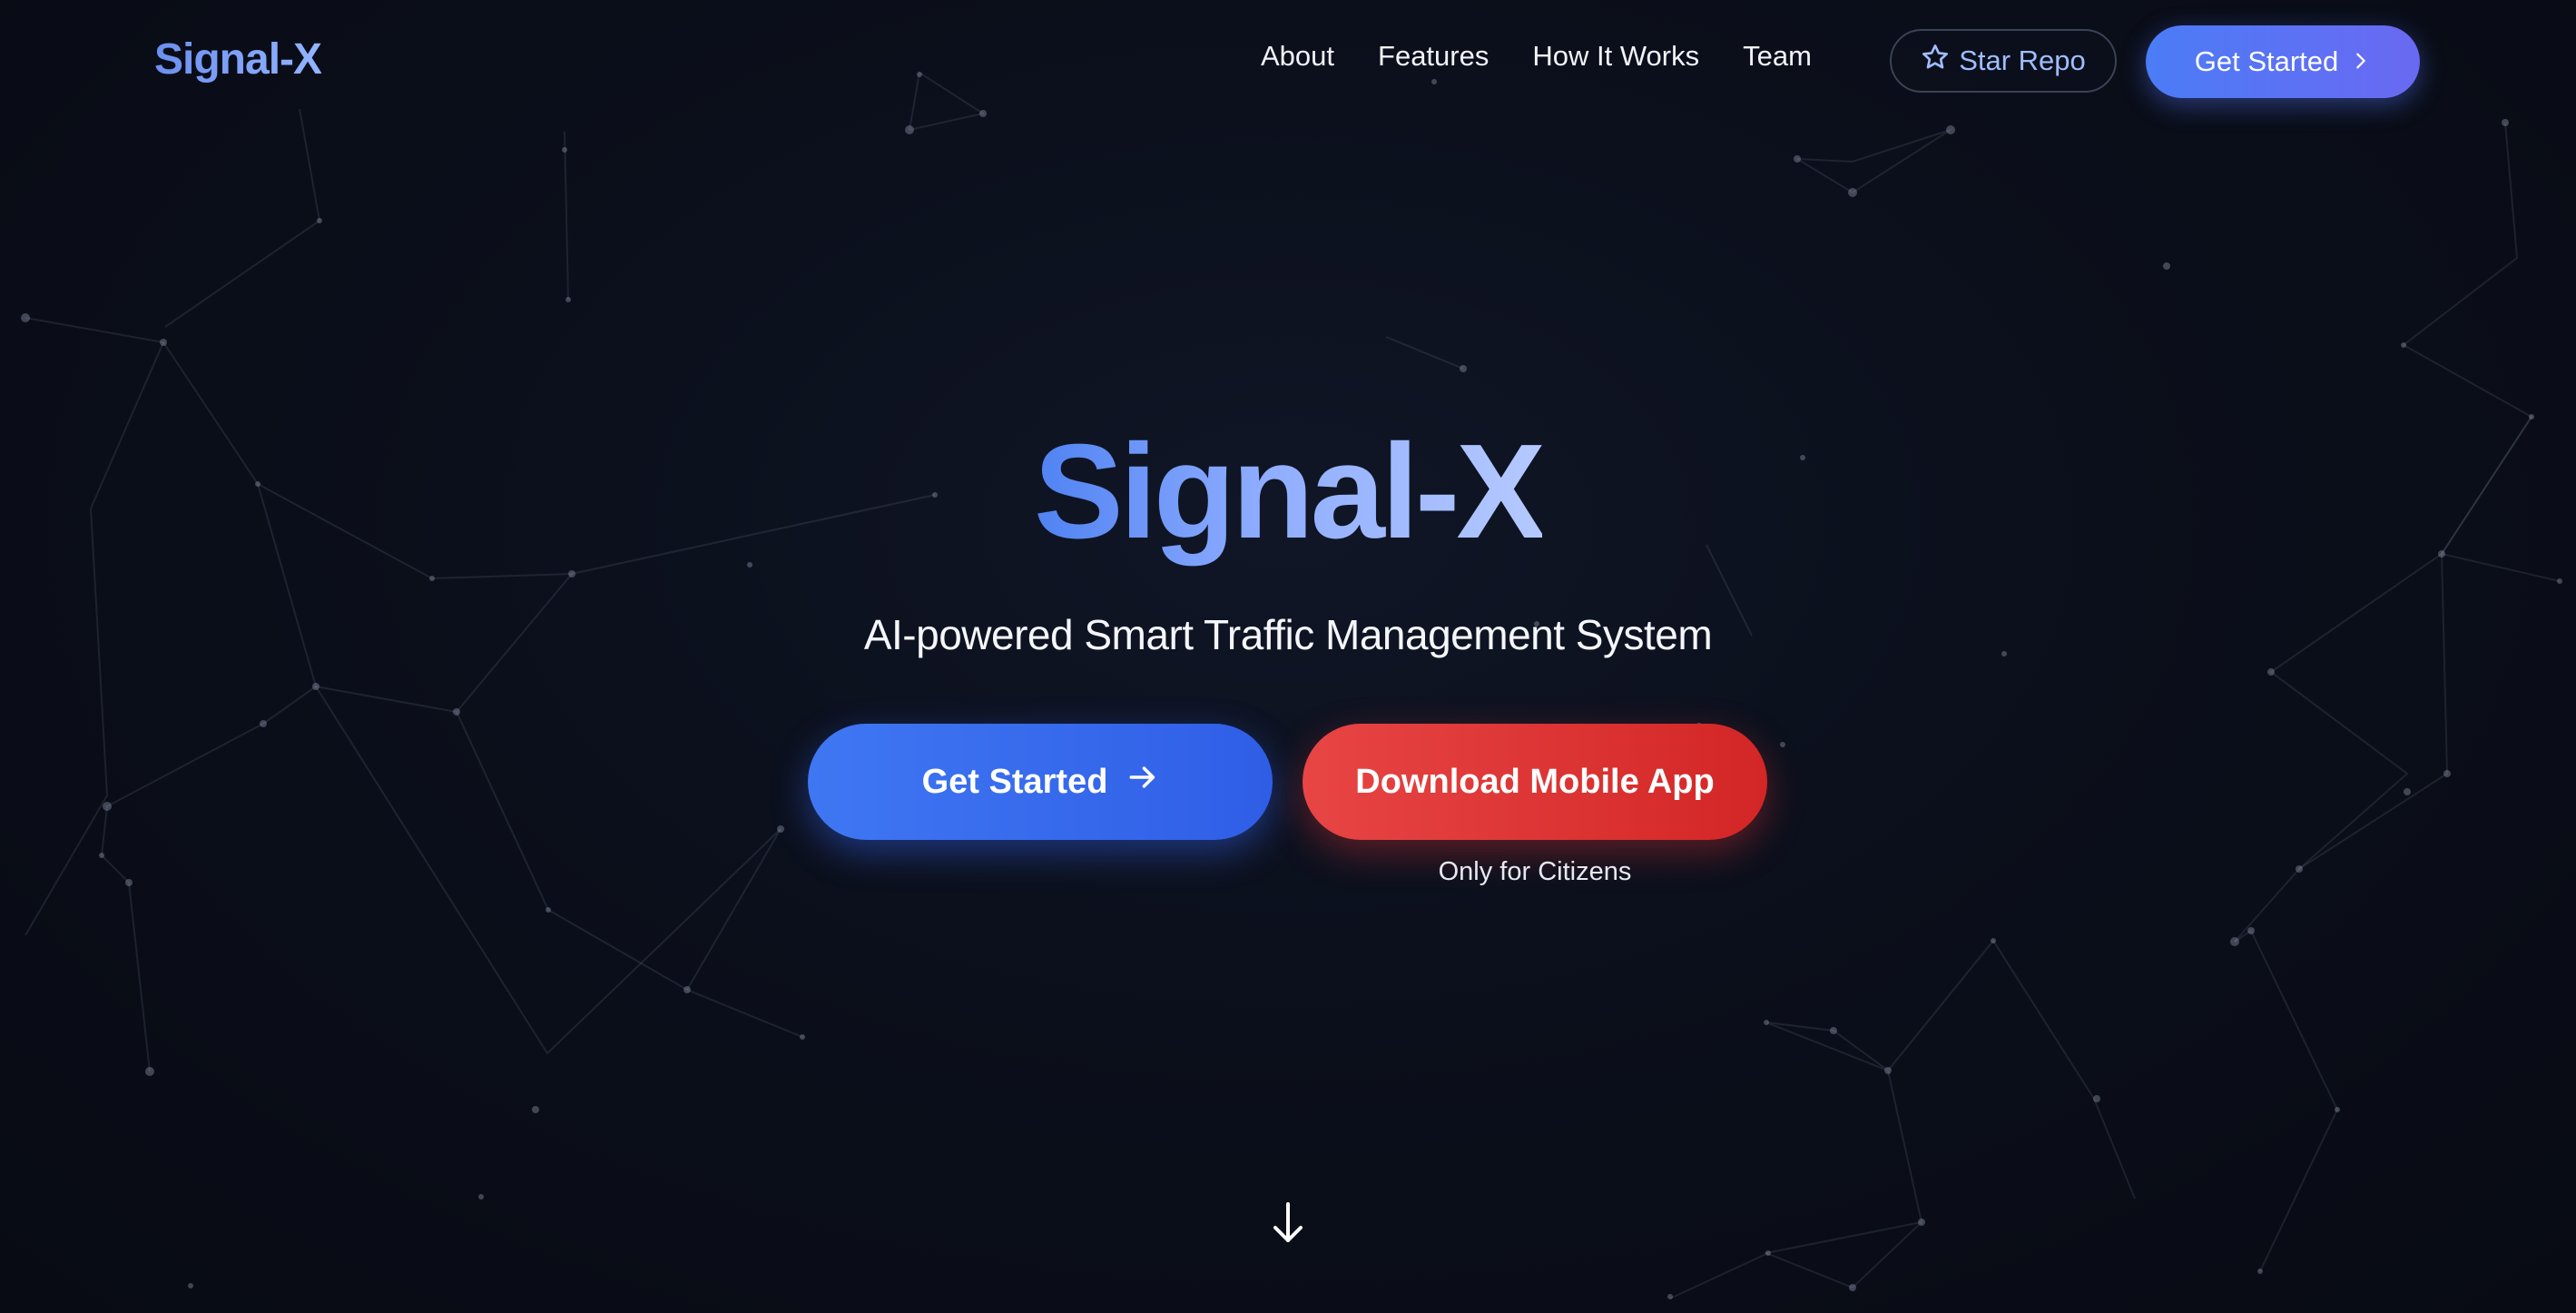 This screenshot has height=1313, width=2576. I want to click on arrow-right-icon, so click(1142, 782).